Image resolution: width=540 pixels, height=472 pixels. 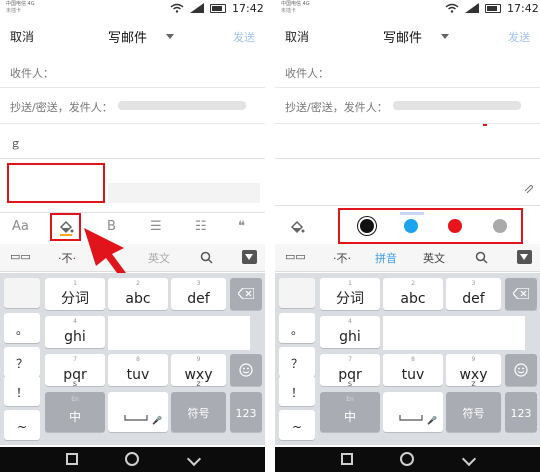 I want to click on sim-status: 未插卡, so click(x=14, y=11).